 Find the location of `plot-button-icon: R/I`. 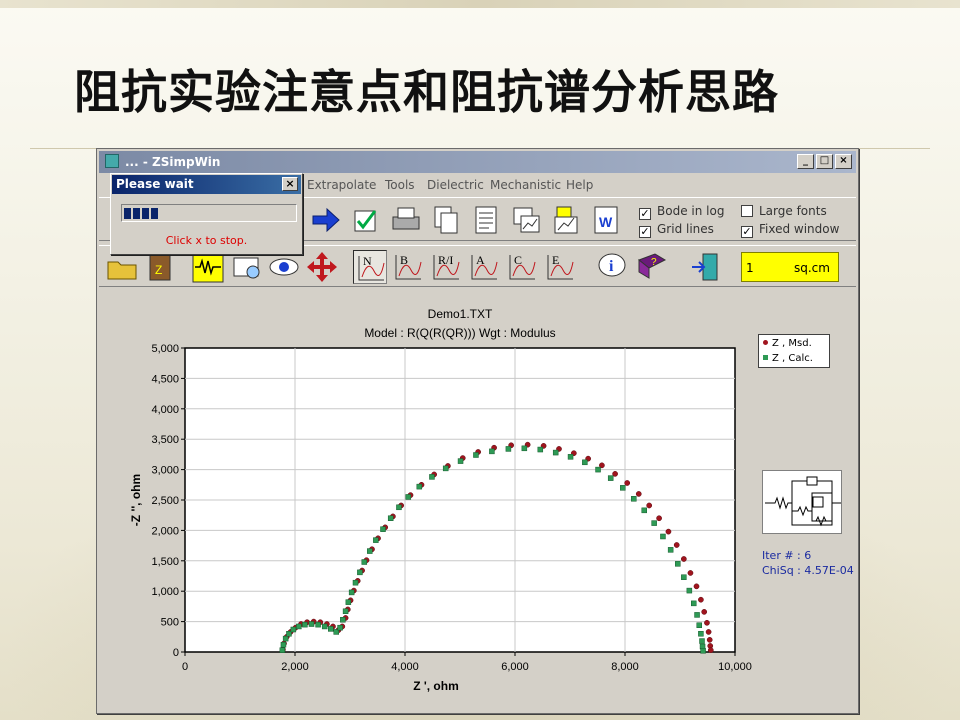

plot-button-icon: R/I is located at coordinates (446, 266).